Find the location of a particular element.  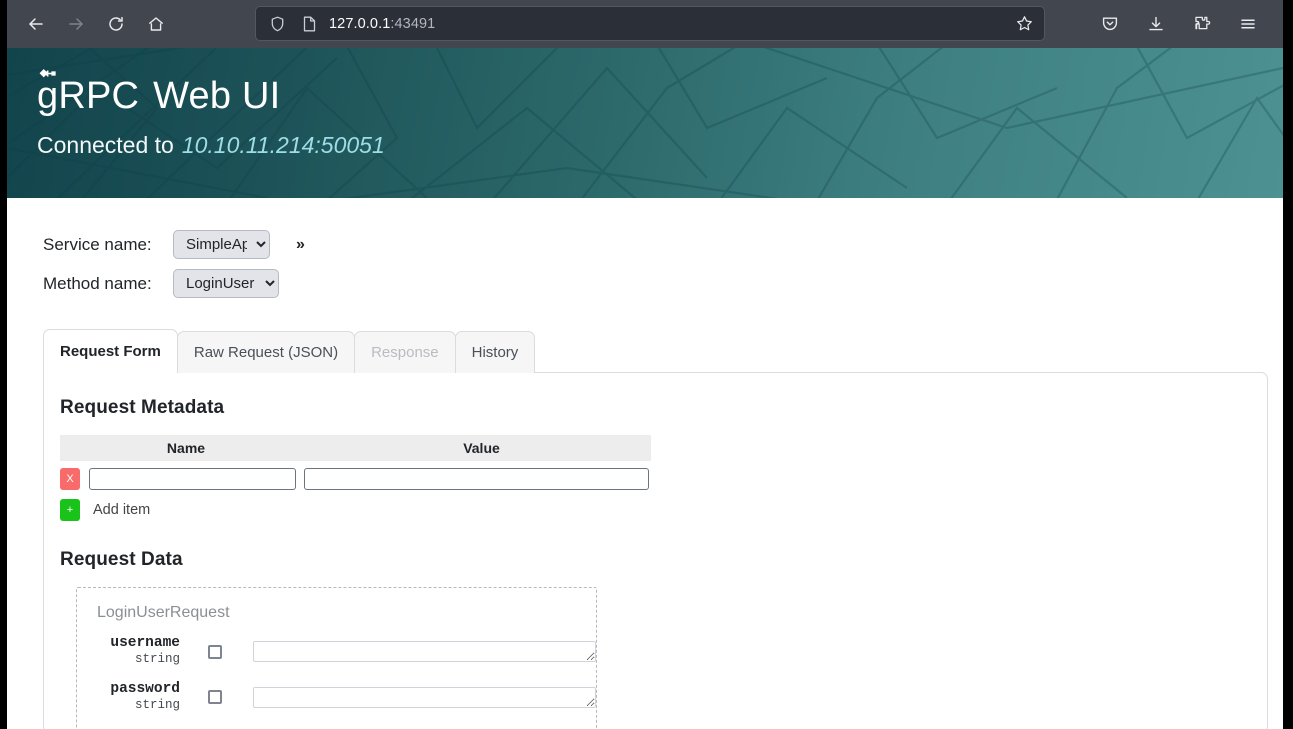

field-type-username: string is located at coordinates (157, 658).